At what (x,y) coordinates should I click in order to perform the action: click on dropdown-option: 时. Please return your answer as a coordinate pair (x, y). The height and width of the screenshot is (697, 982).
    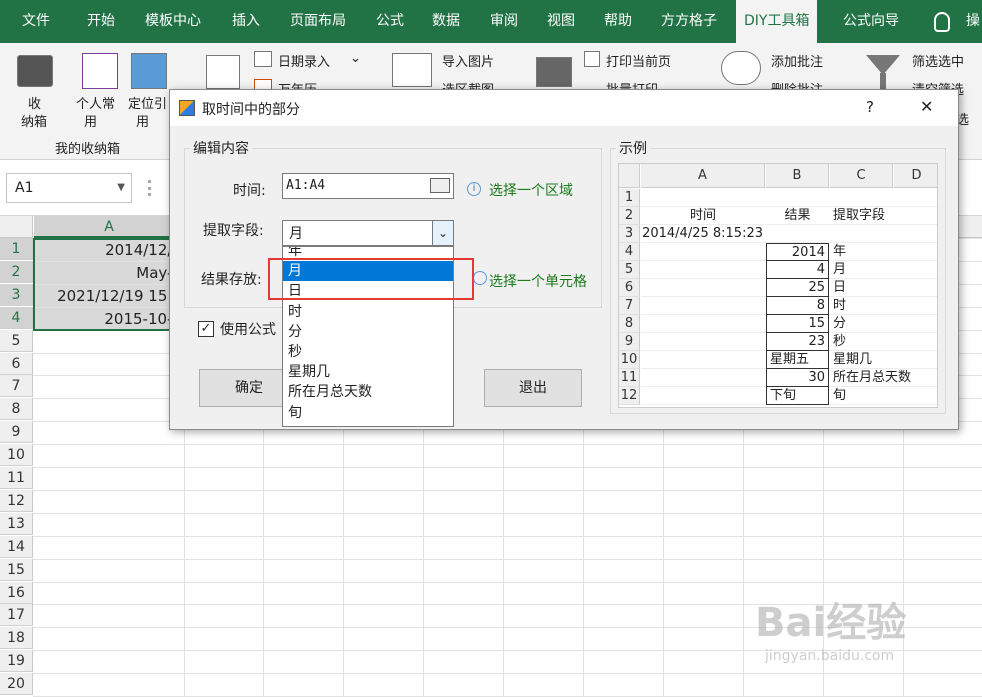
    Looking at the image, I should click on (368, 312).